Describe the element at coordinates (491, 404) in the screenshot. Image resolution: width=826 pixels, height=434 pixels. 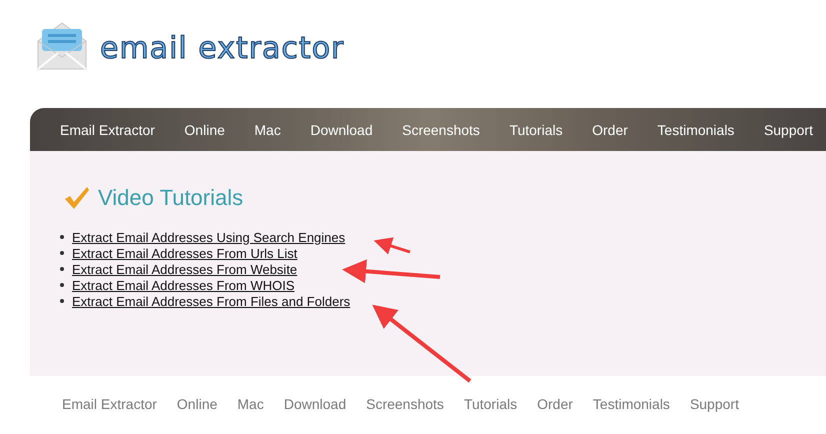
I see `footer-link: Tutorials` at that location.